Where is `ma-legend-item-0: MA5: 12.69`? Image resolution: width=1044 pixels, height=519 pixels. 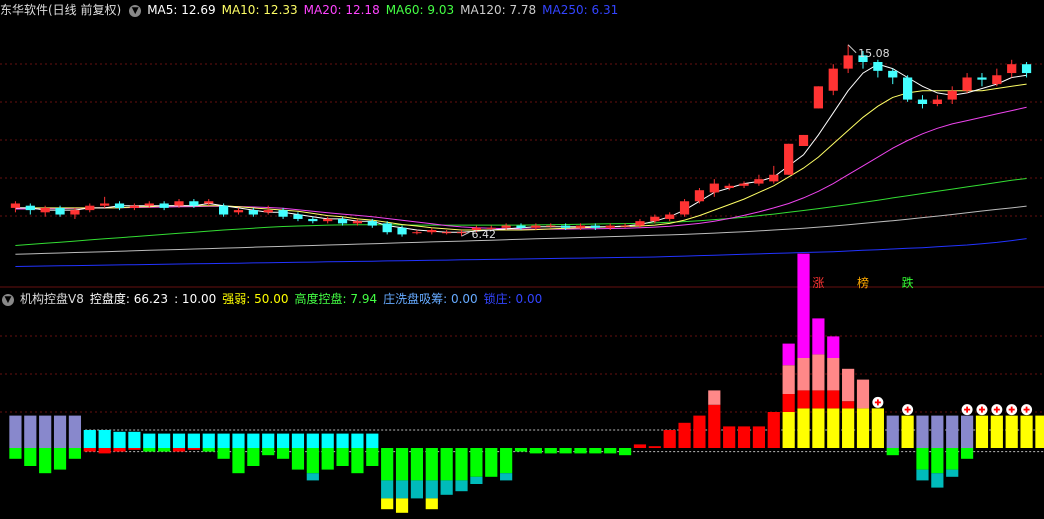
ma-legend-item-0: MA5: 12.69 is located at coordinates (181, 10).